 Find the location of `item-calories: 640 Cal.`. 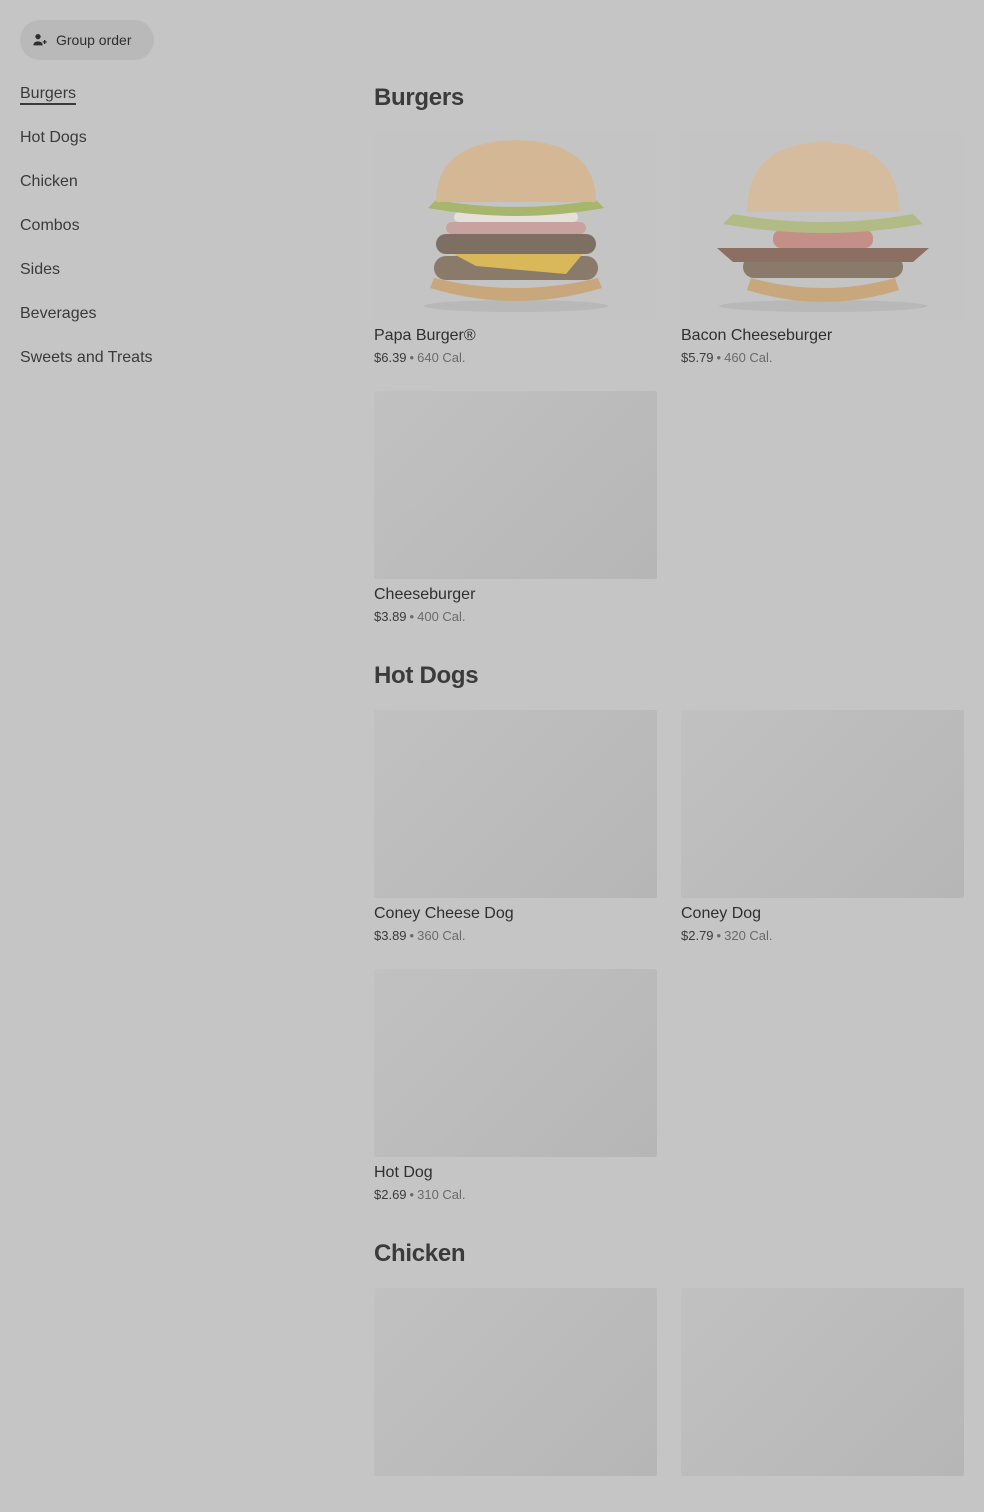

item-calories: 640 Cal. is located at coordinates (441, 357).